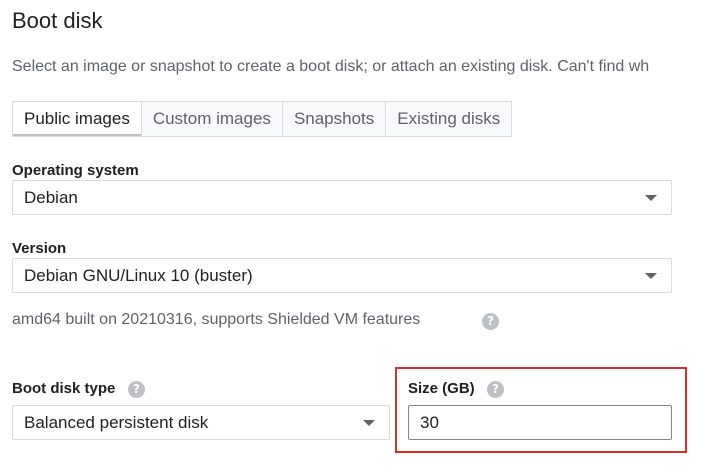 This screenshot has height=468, width=723. I want to click on size-input: 30, so click(540, 422).